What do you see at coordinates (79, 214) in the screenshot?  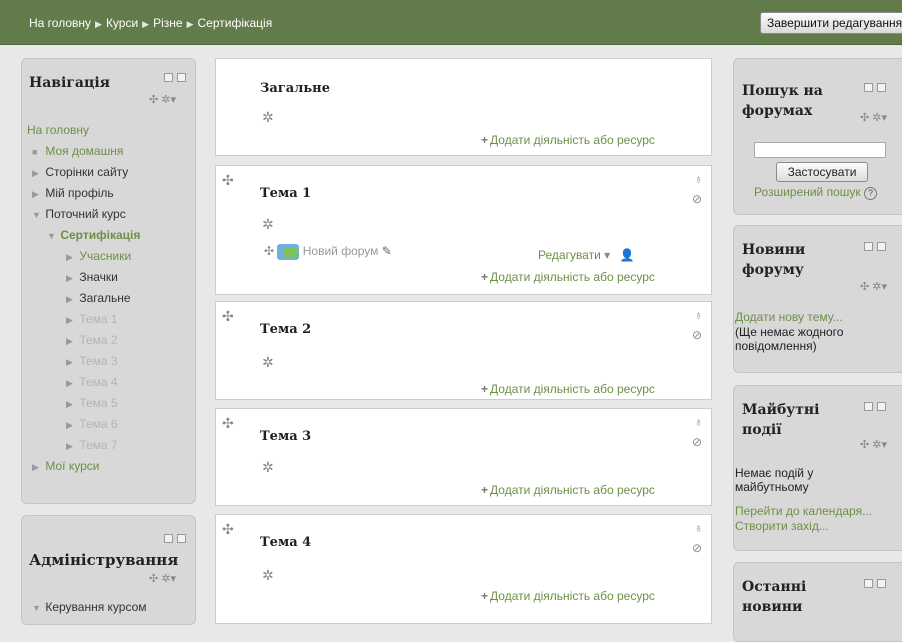 I see `nav-item-current-course: ▼ Поточний курс` at bounding box center [79, 214].